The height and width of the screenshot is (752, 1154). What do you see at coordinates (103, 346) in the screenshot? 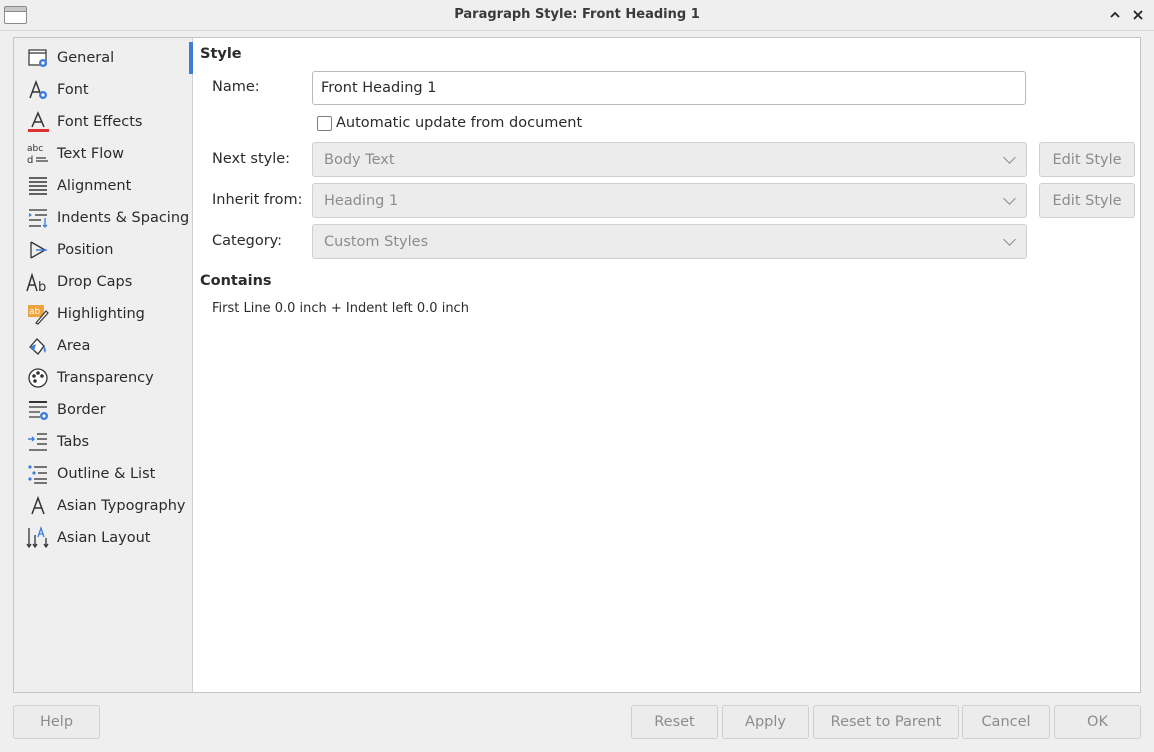
I see `sidebar-item-area: Area` at bounding box center [103, 346].